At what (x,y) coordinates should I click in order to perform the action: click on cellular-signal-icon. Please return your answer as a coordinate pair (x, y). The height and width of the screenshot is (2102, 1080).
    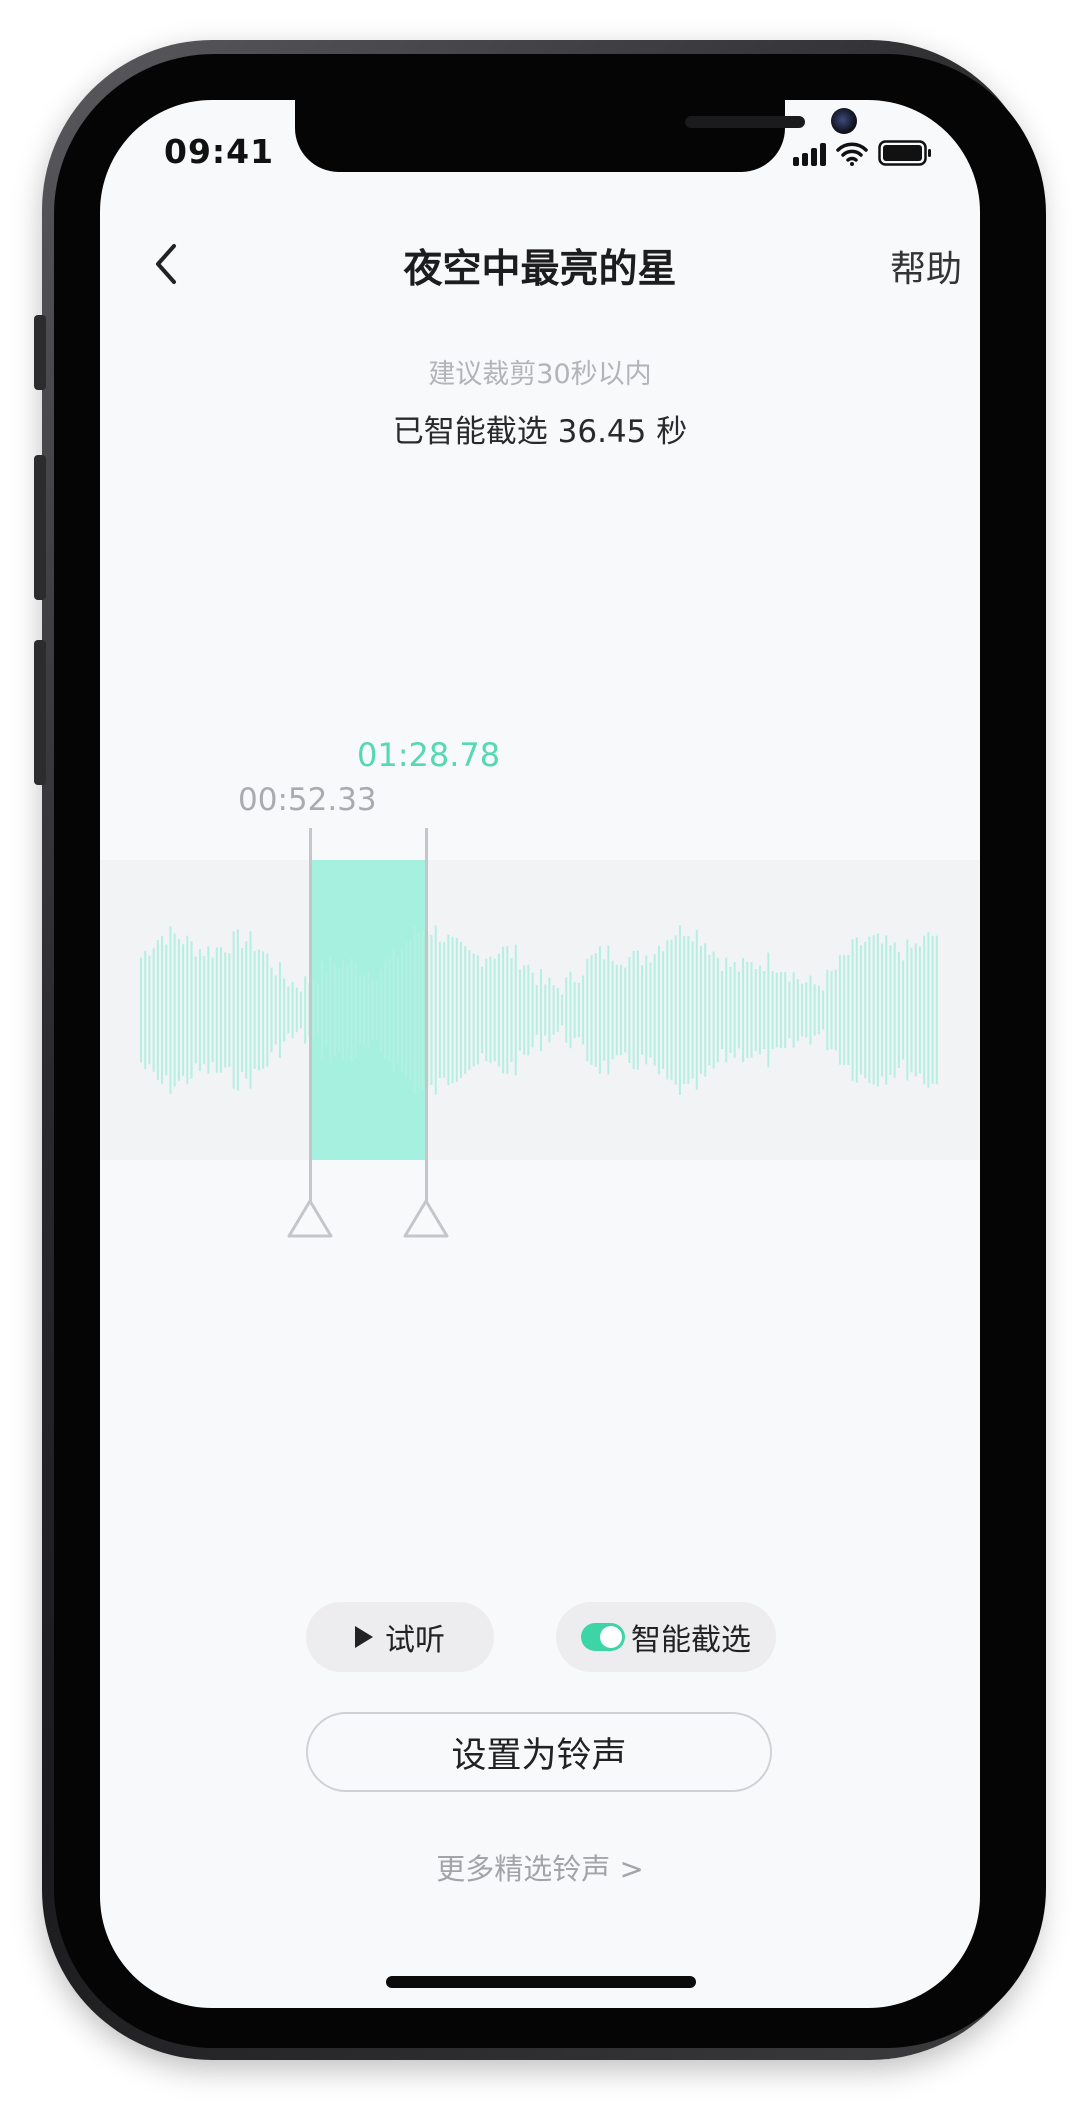
    Looking at the image, I should click on (809, 154).